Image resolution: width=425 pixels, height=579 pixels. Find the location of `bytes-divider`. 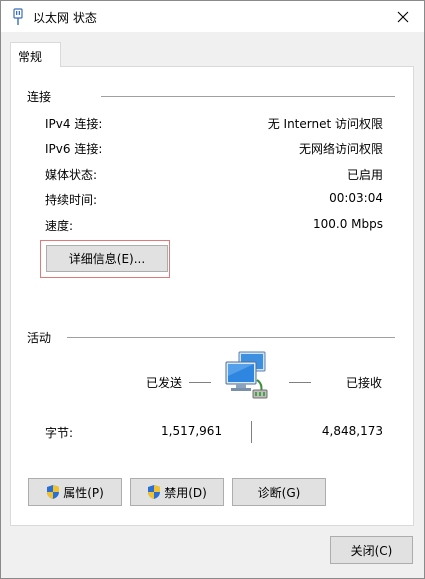

bytes-divider is located at coordinates (251, 432).